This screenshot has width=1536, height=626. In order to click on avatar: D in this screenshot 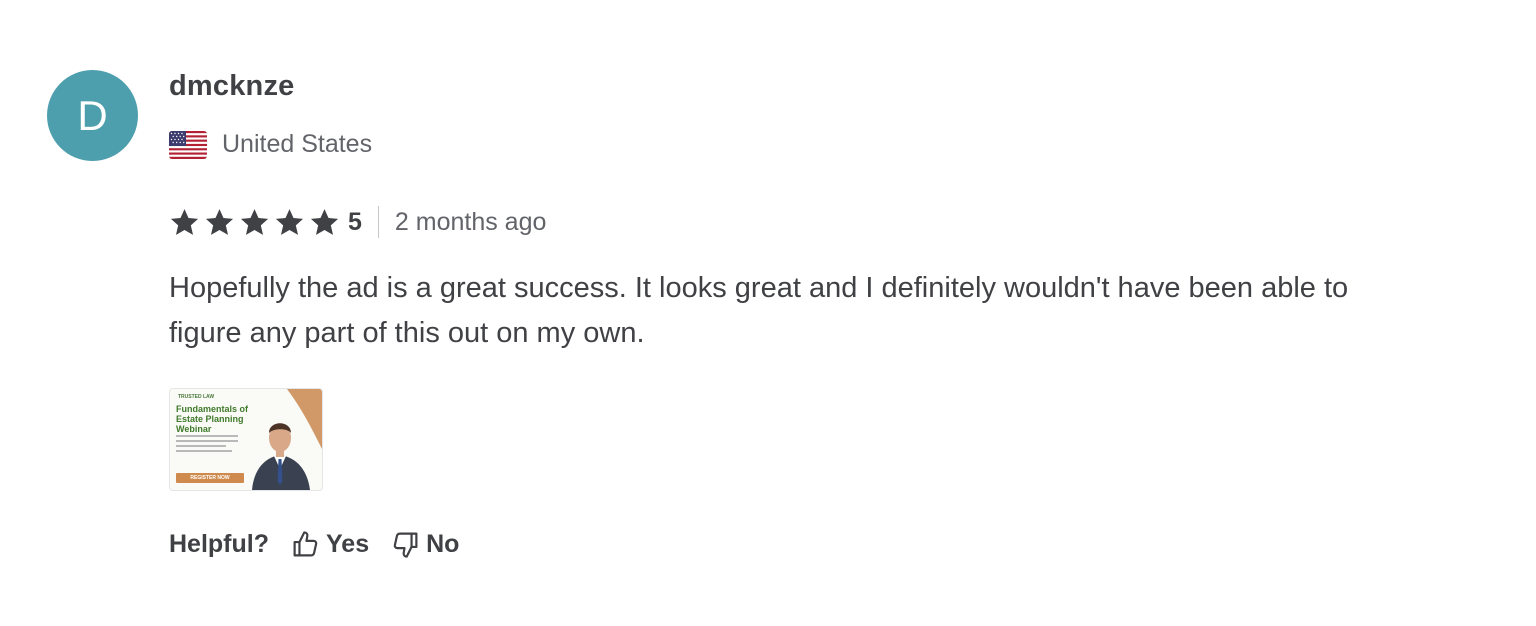, I will do `click(92, 115)`.